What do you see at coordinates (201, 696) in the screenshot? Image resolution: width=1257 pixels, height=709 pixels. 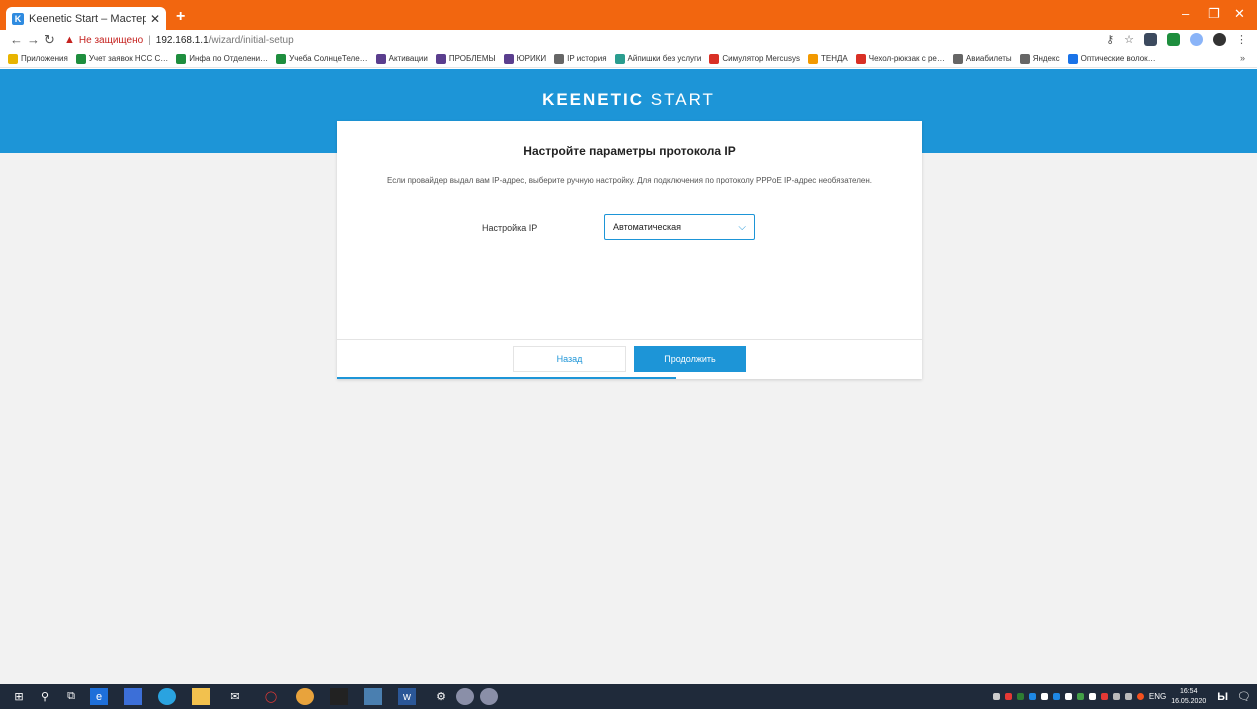 I see `file-explorer-icon` at bounding box center [201, 696].